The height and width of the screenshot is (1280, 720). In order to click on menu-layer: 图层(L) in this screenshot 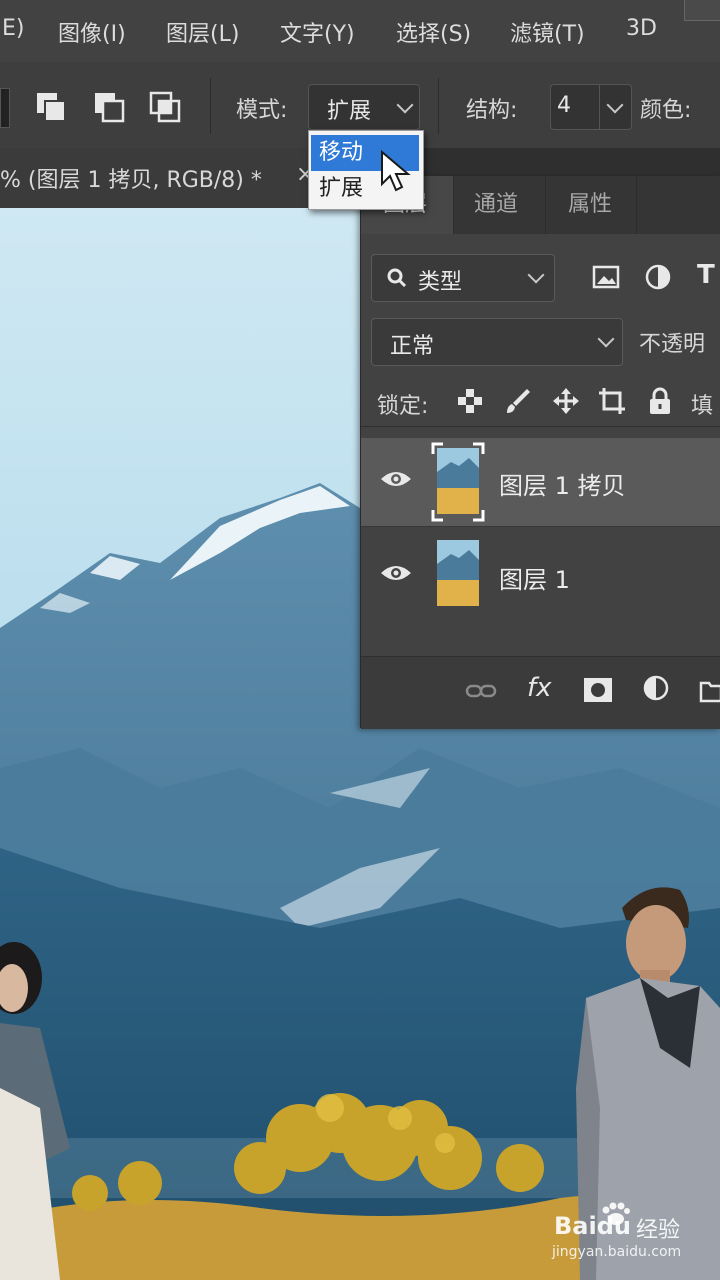, I will do `click(202, 32)`.